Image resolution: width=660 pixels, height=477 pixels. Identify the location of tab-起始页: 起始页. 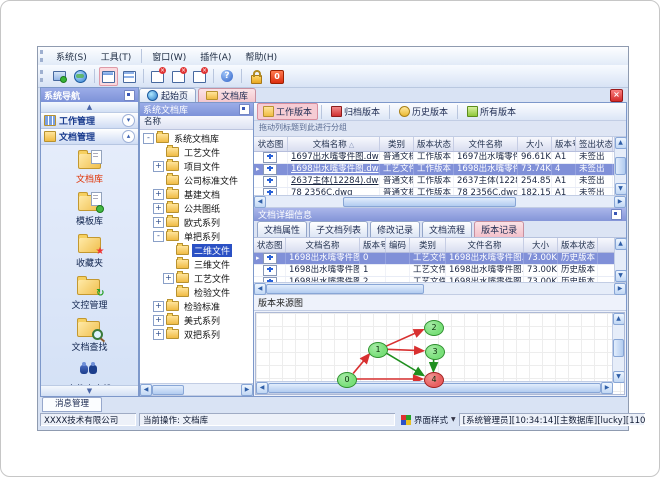
(168, 95).